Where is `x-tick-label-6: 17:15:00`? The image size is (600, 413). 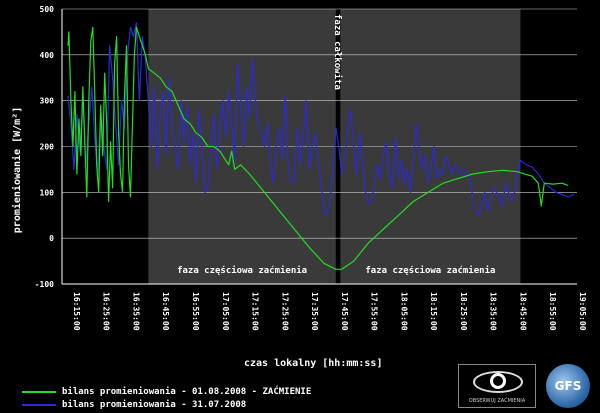
x-tick-label-6: 17:15:00 is located at coordinates (255, 311).